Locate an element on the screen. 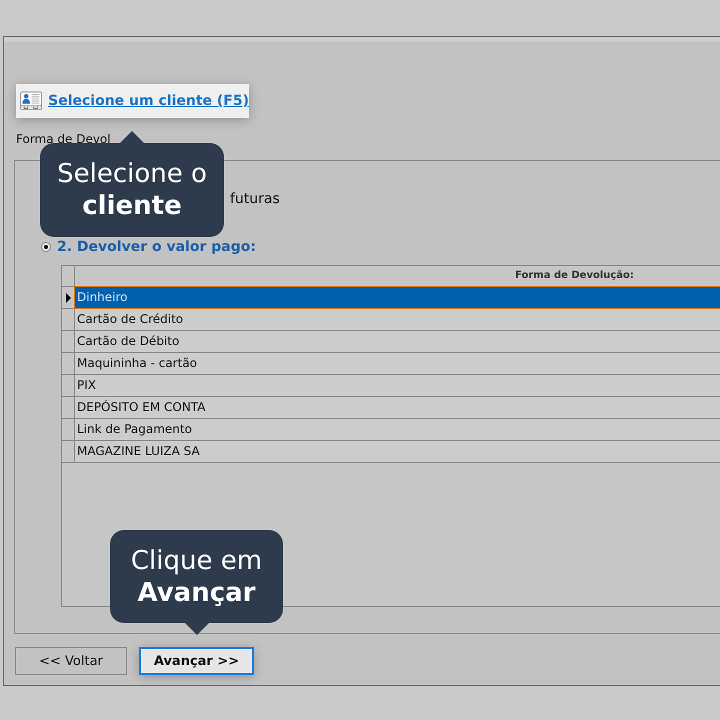  row-pointer-icon is located at coordinates (68, 297).